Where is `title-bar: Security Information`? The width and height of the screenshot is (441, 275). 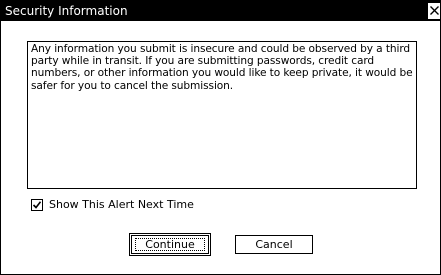 title-bar: Security Information is located at coordinates (220, 11).